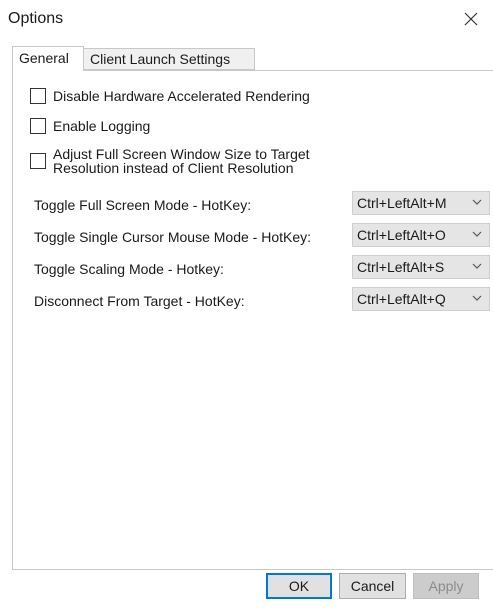 This screenshot has width=493, height=608. Describe the element at coordinates (402, 203) in the screenshot. I see `hotkey-value-fullscreen: Ctrl+LeftAlt+M` at that location.